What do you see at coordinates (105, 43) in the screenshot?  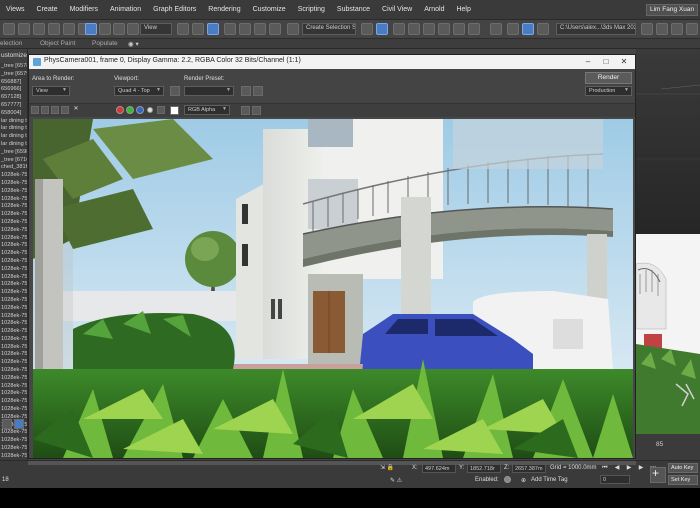 I see `ribbon-tab-populate: Populate` at bounding box center [105, 43].